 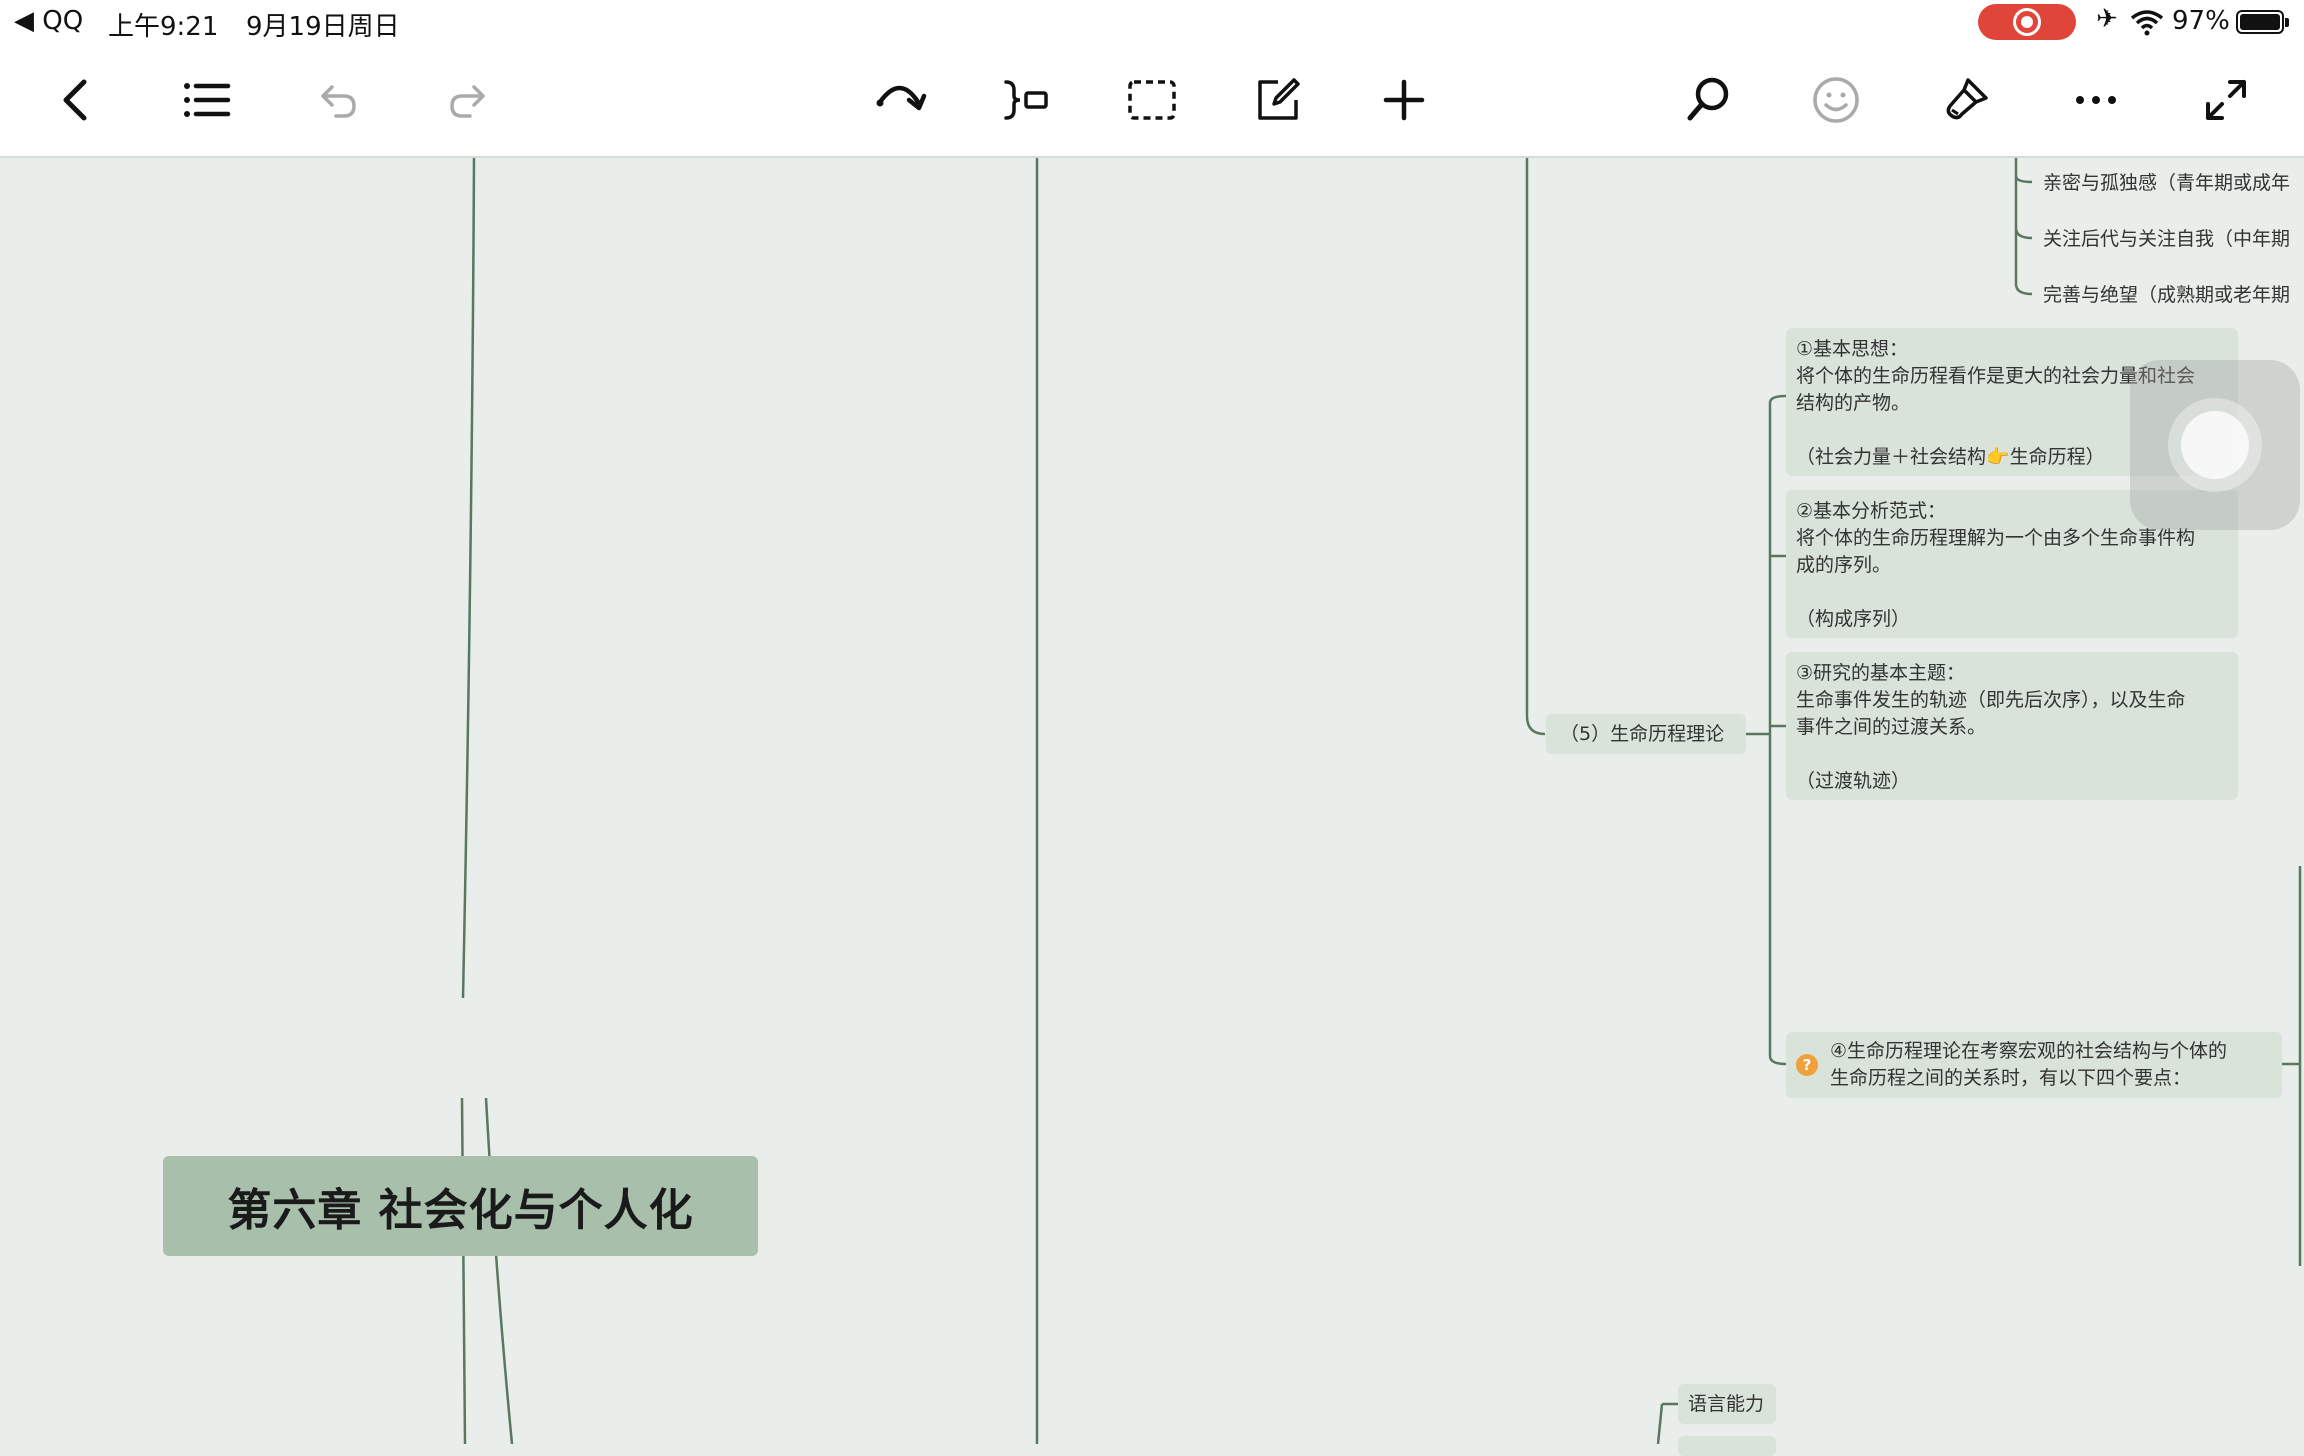 What do you see at coordinates (163, 27) in the screenshot?
I see `status-time: 上午9:21` at bounding box center [163, 27].